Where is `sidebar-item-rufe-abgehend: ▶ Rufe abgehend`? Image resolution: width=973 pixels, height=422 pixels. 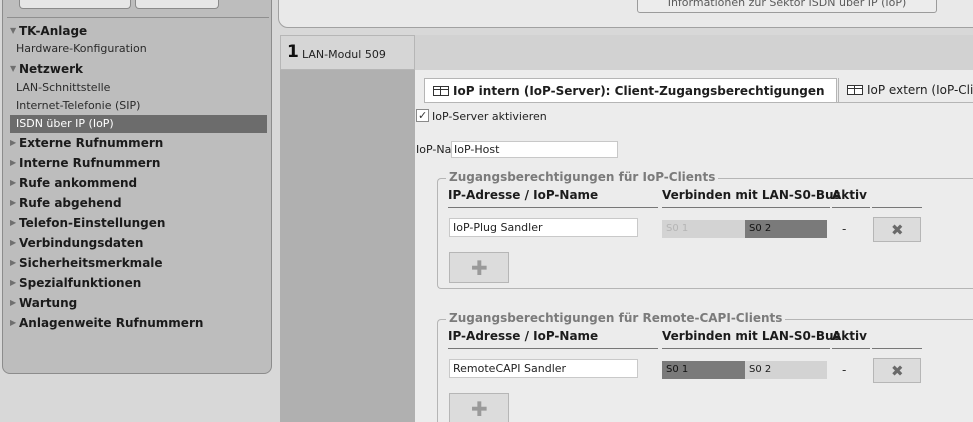
sidebar-item-rufe-abgehend: ▶ Rufe abgehend is located at coordinates (137, 203).